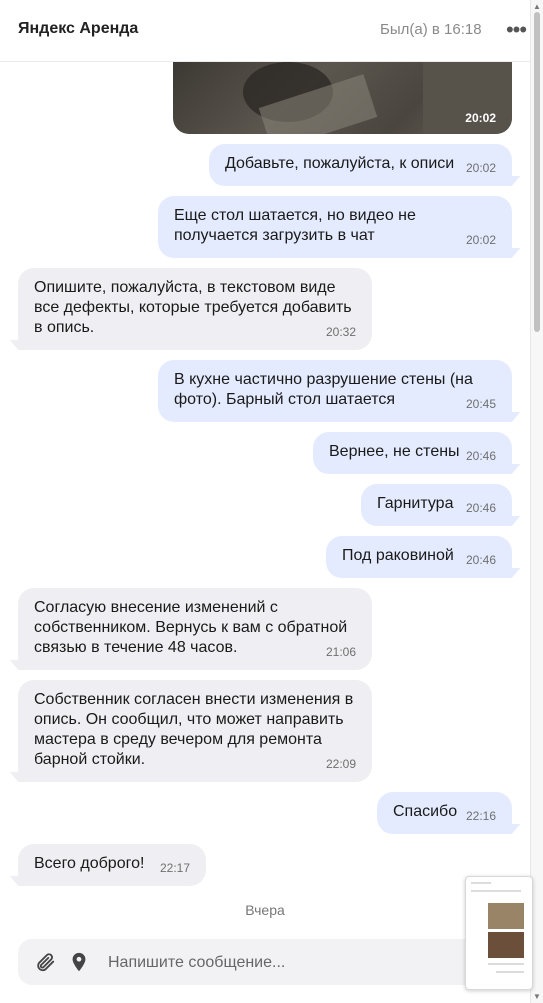 This screenshot has width=543, height=1003. Describe the element at coordinates (340, 764) in the screenshot. I see `message-time: 22:09` at that location.